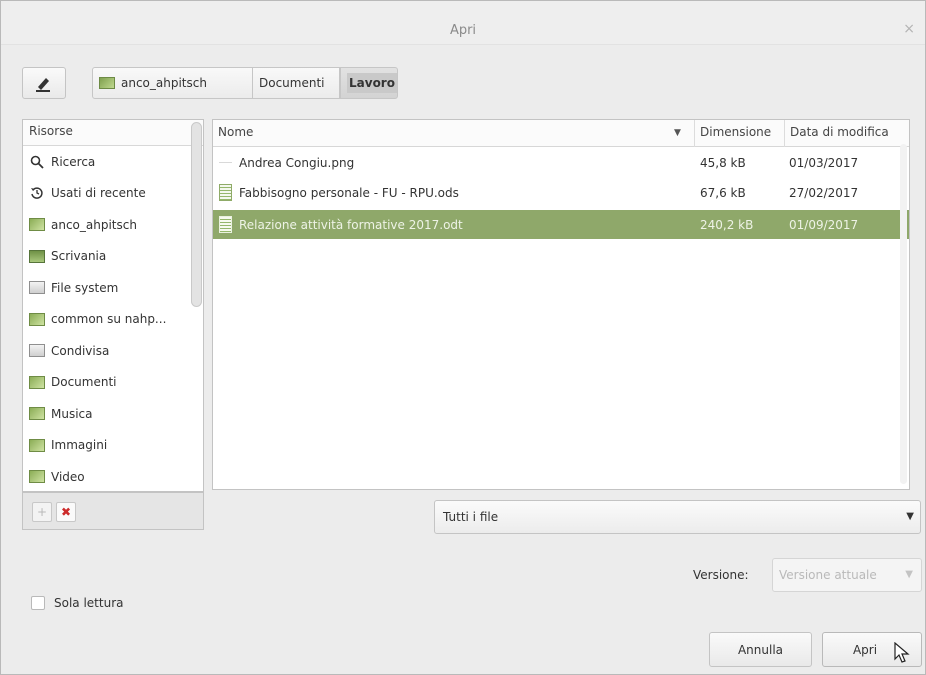  Describe the element at coordinates (349, 192) in the screenshot. I see `file-name: Fabbisogno personale - FU - RPU.ods` at that location.